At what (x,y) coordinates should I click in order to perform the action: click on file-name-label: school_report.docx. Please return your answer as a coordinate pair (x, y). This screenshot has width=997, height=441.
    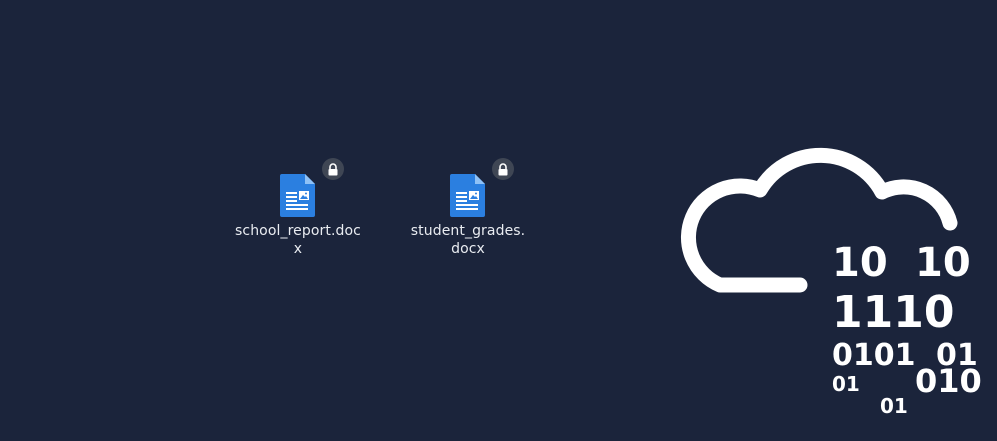
    Looking at the image, I should click on (298, 240).